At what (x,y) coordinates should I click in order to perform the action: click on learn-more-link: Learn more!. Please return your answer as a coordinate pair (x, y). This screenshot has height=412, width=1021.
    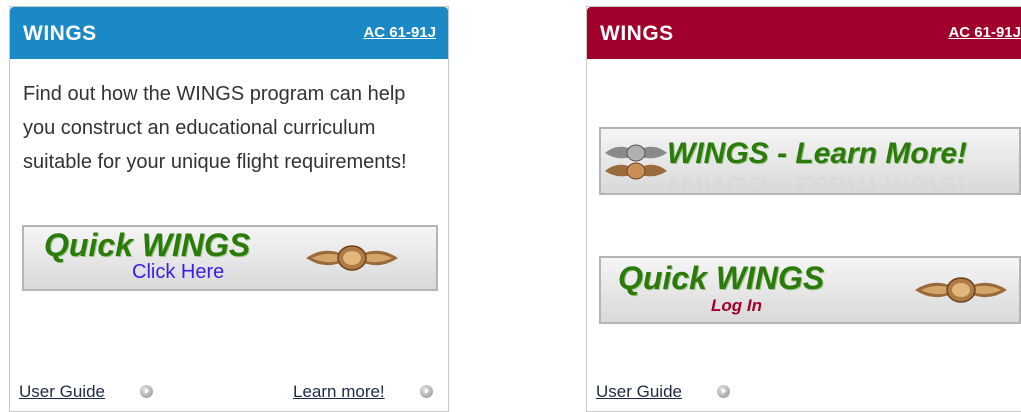
    Looking at the image, I should click on (339, 392).